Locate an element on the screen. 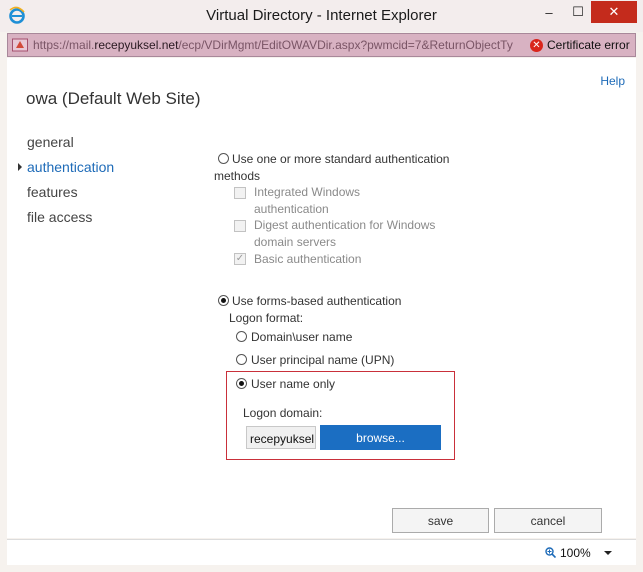  shield-icon is located at coordinates (20, 45).